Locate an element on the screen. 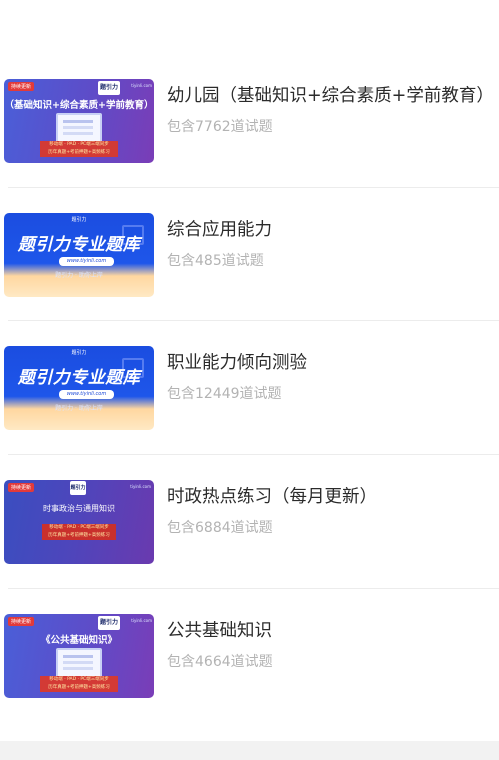  question-count: 包含485道试题 is located at coordinates (215, 261).